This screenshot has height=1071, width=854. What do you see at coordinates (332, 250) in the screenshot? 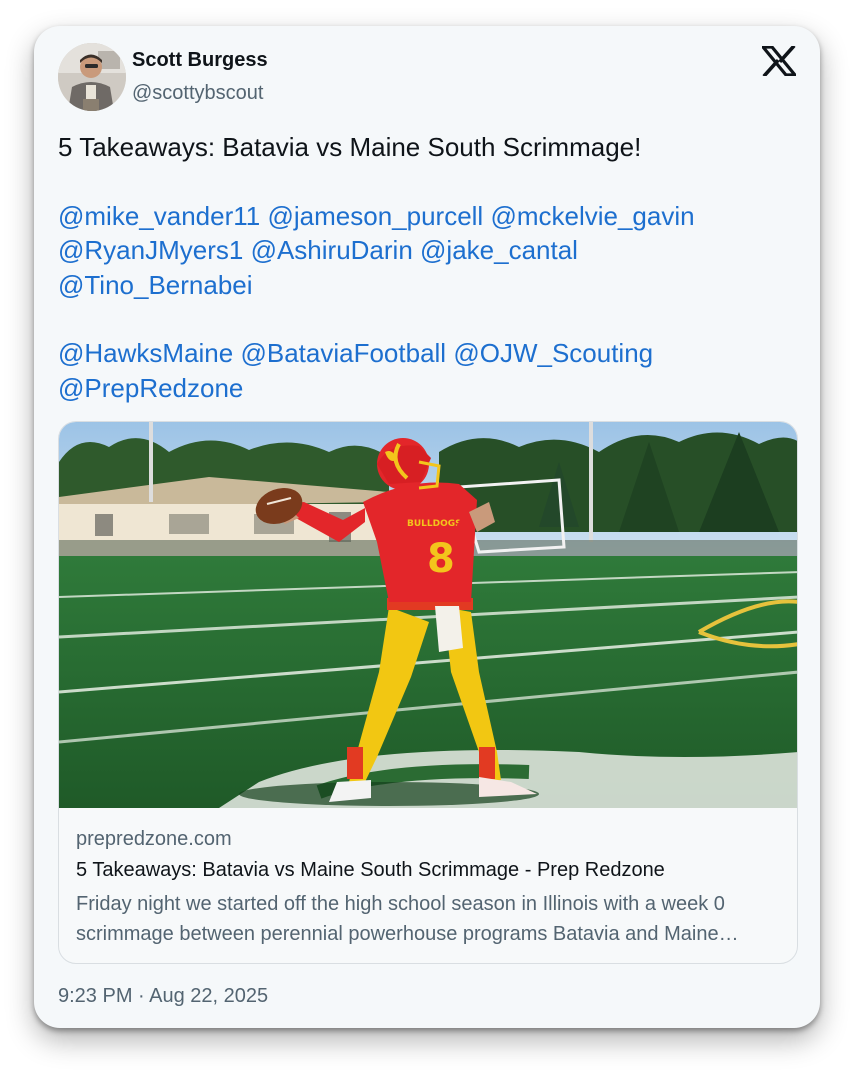
I see `mention-link: @AshiruDarin` at bounding box center [332, 250].